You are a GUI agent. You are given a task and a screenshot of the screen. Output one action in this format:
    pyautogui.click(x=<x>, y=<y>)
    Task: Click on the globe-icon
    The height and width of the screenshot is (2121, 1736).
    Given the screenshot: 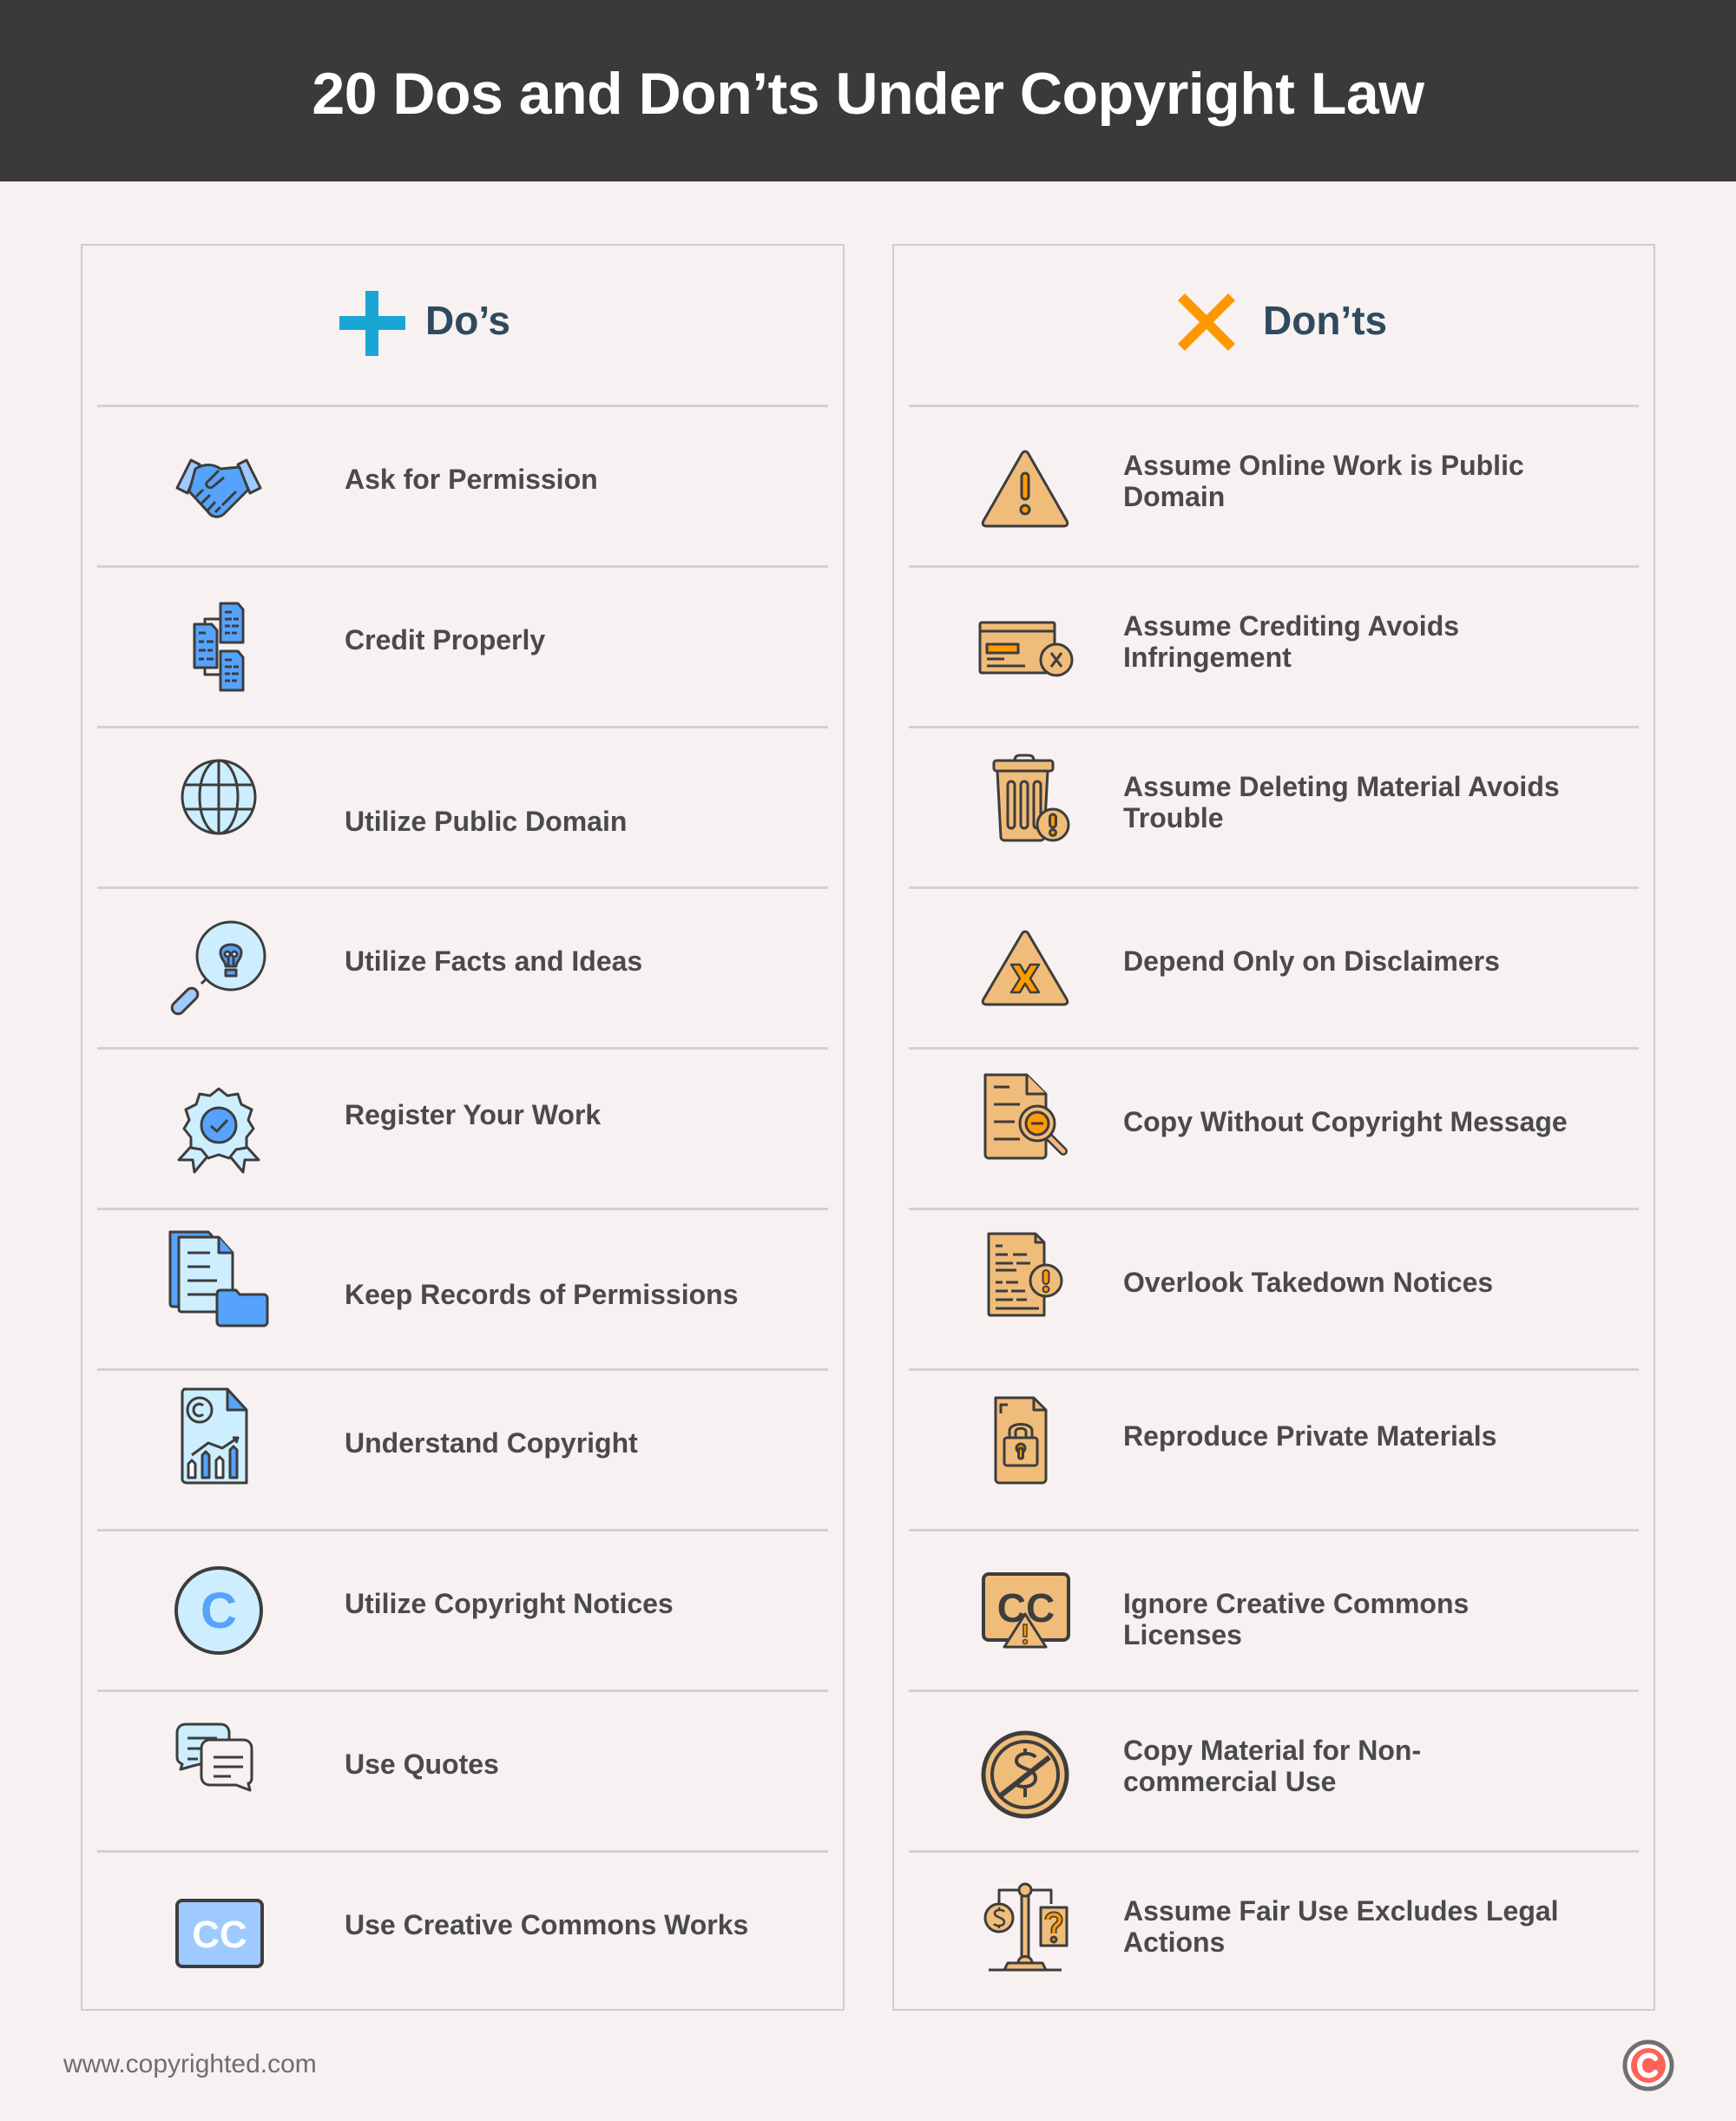 What is the action you would take?
    pyautogui.click(x=219, y=797)
    